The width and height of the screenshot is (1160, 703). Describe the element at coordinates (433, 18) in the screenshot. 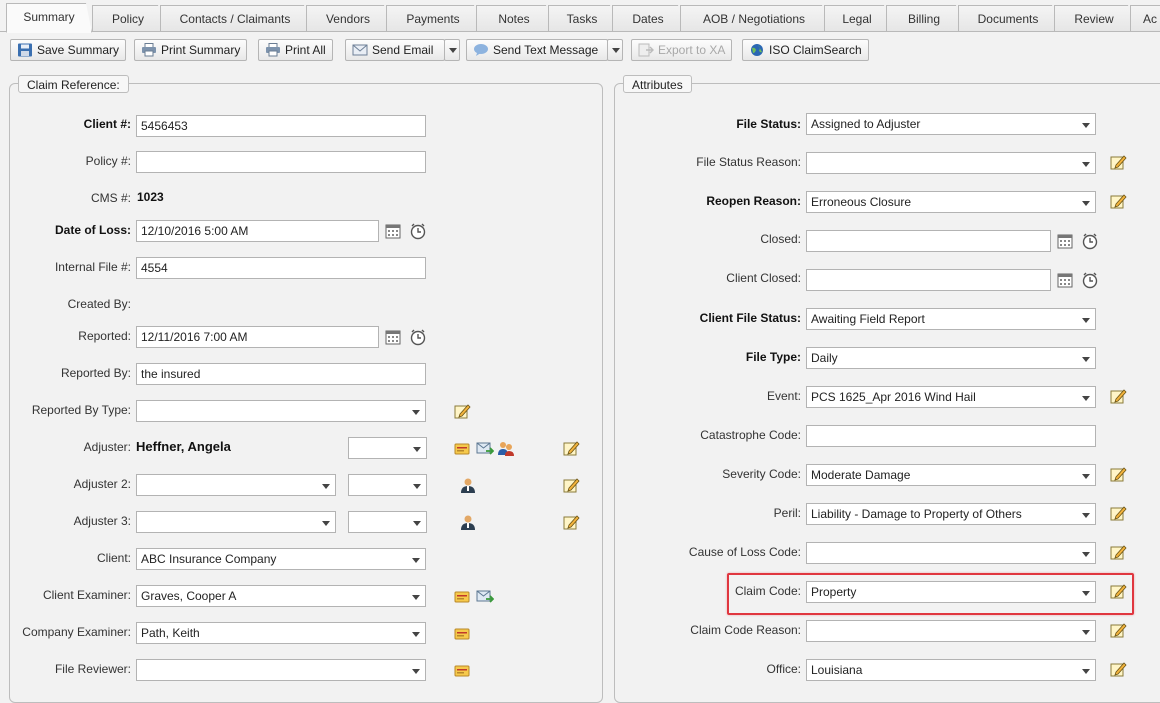

I see `tab-payments: Payments` at that location.